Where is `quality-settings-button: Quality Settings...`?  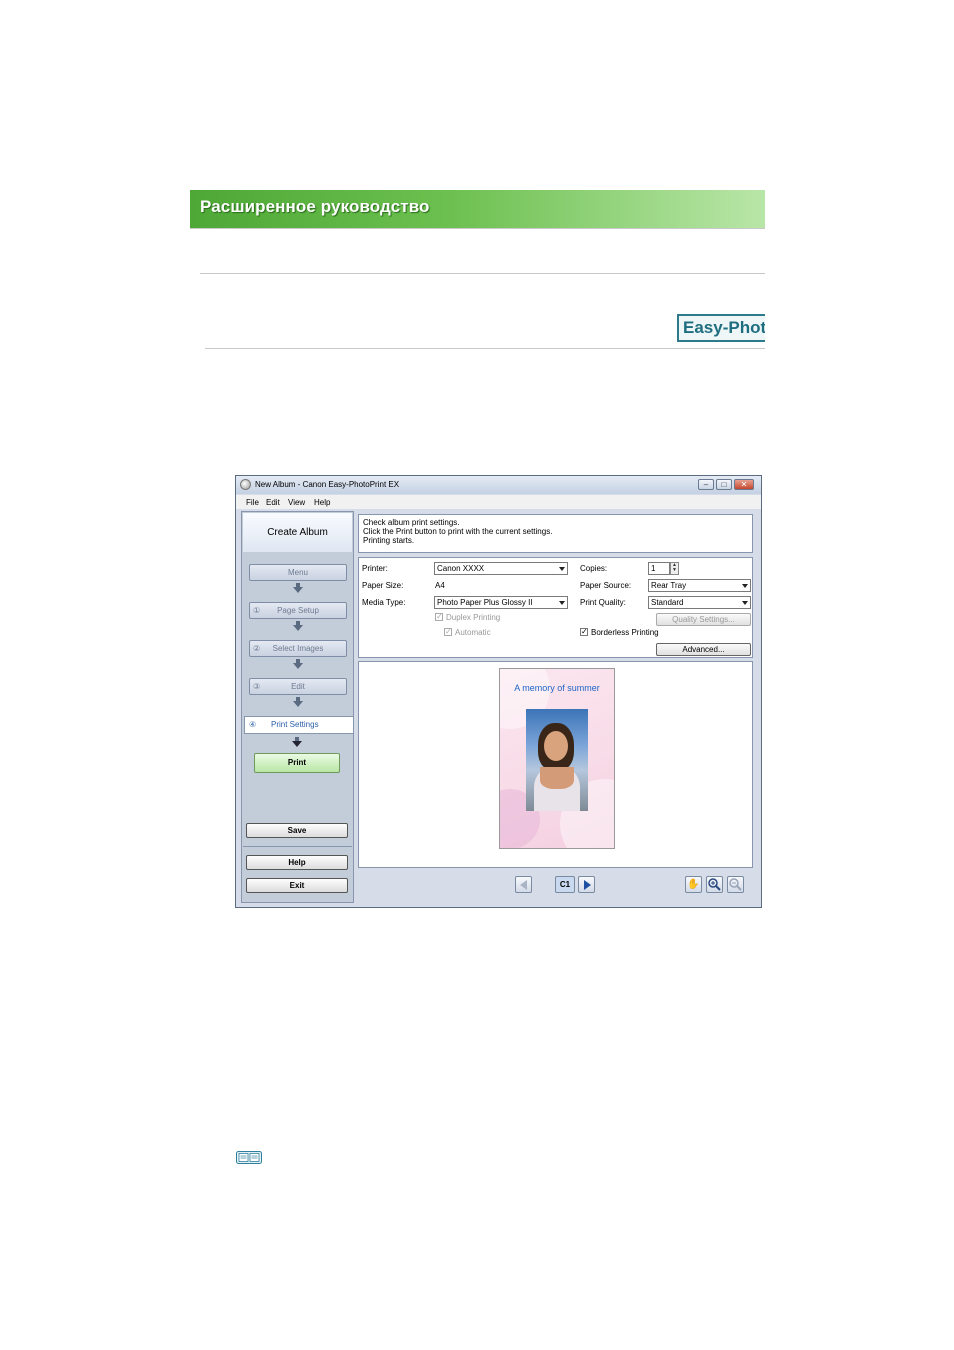 quality-settings-button: Quality Settings... is located at coordinates (703, 619).